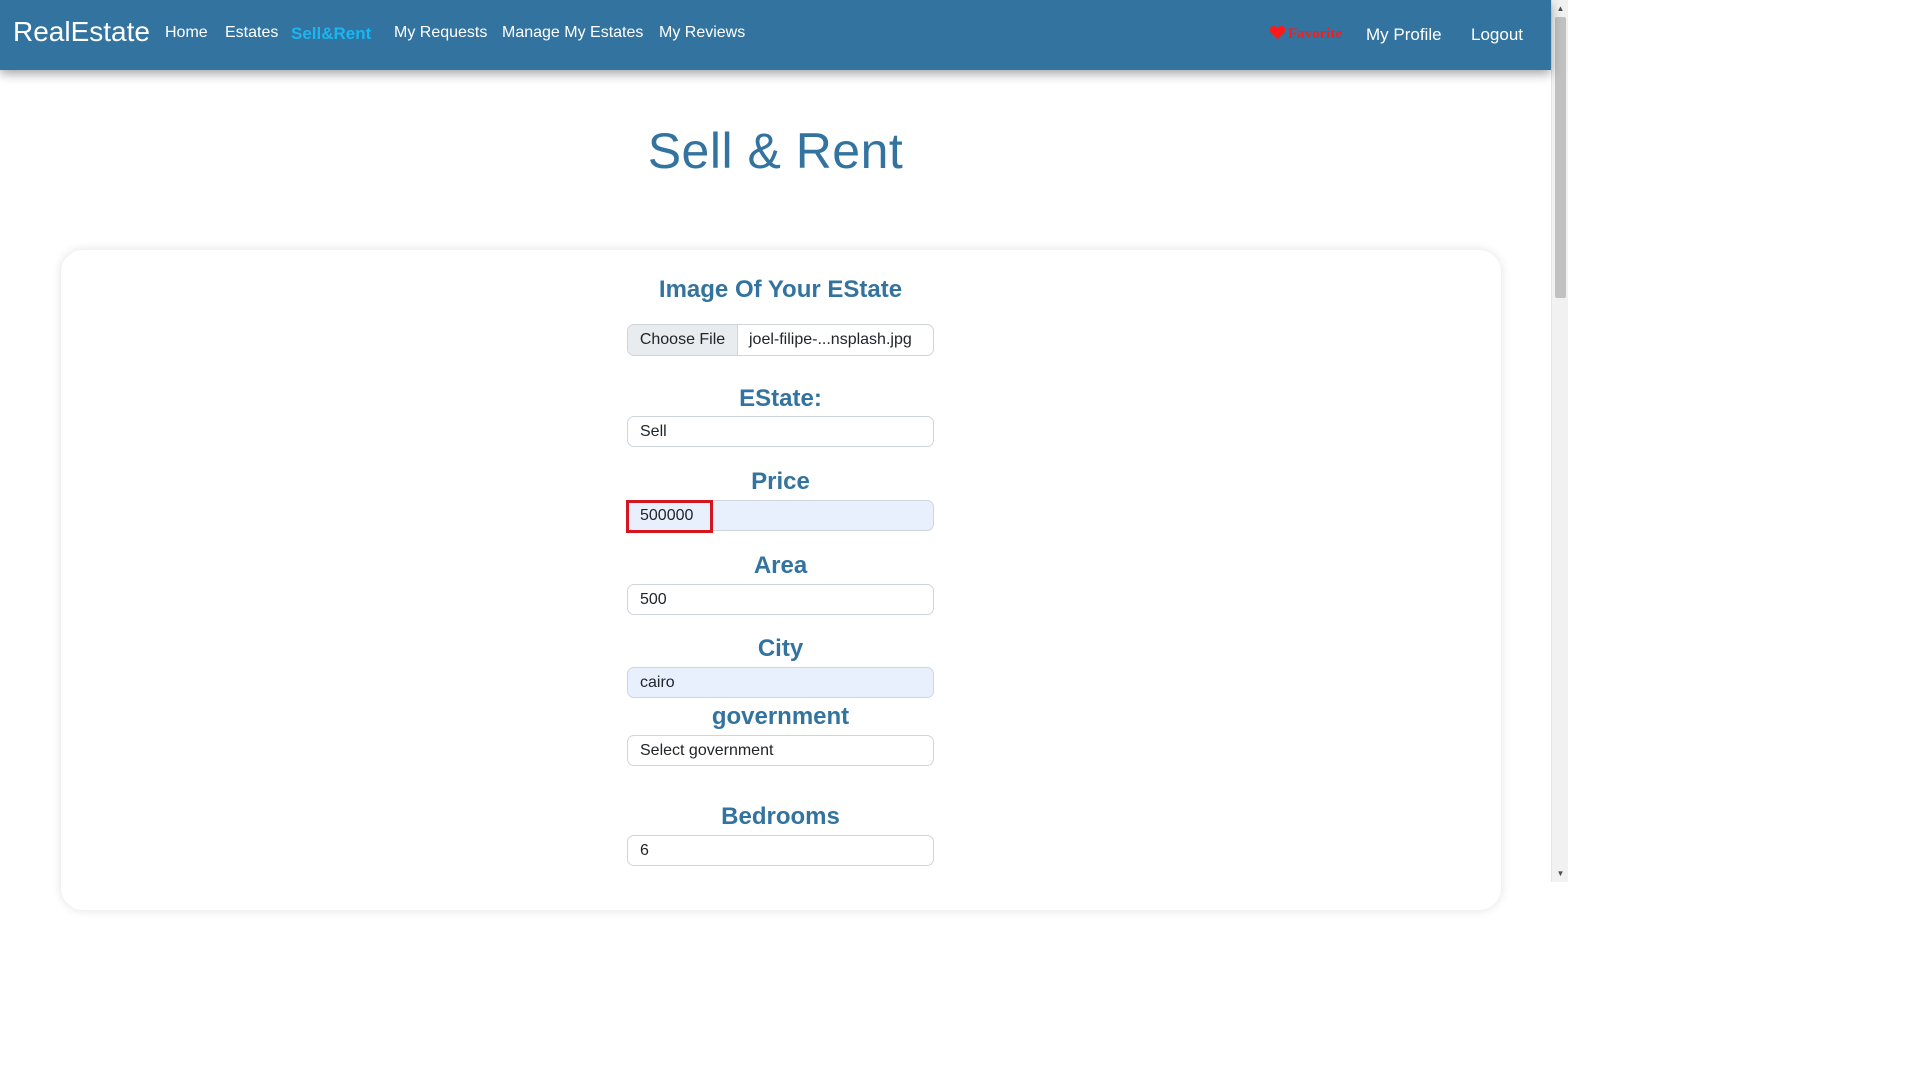 This screenshot has height=1080, width=1920. I want to click on my-profile-link: My Profile, so click(1404, 35).